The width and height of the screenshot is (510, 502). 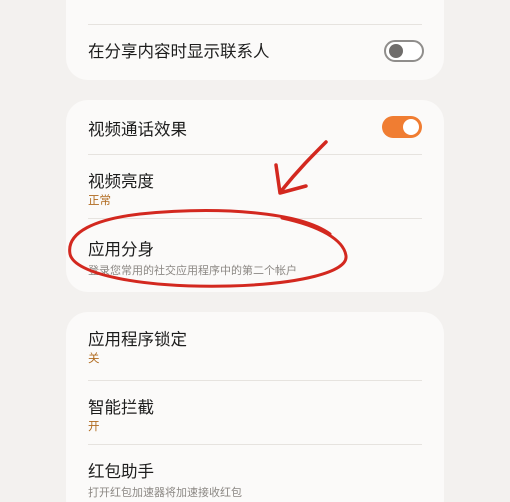 I want to click on video-brightness-title: 视频亮度, so click(x=121, y=181).